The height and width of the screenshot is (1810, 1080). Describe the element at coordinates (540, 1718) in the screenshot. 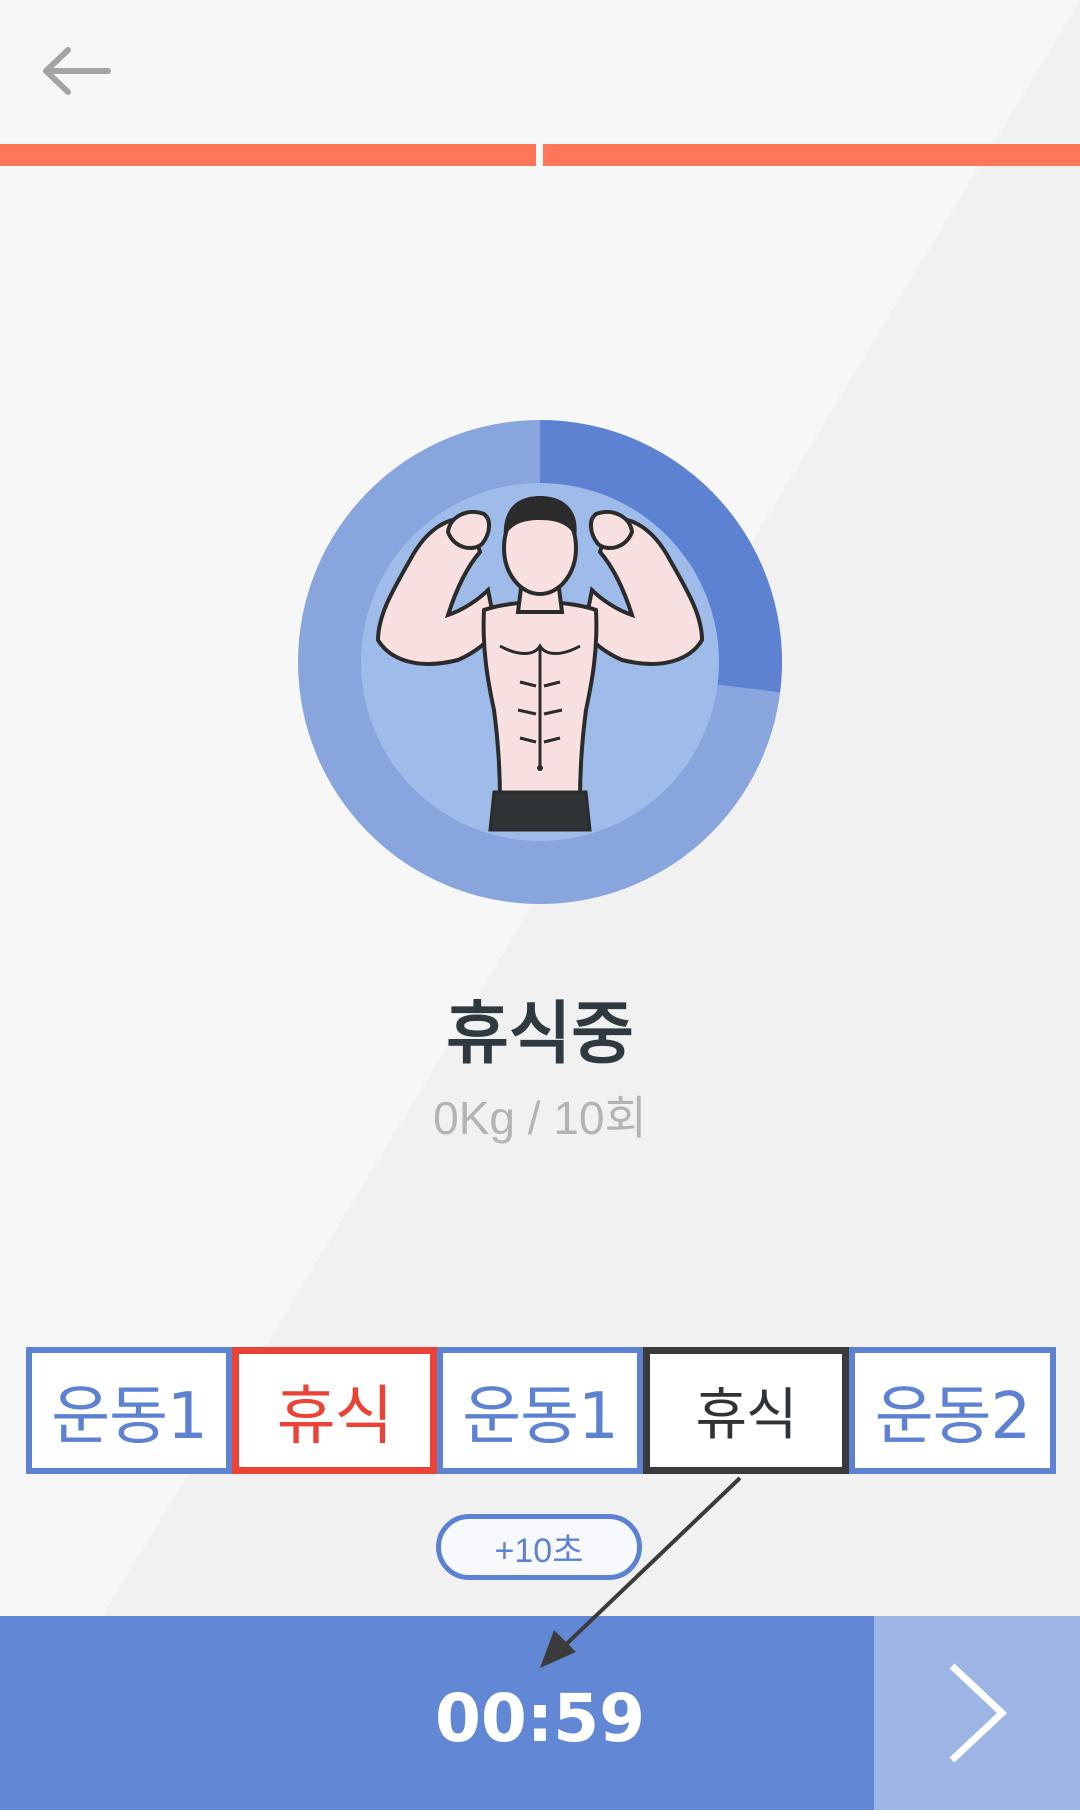

I see `timer-text: 00:59` at that location.